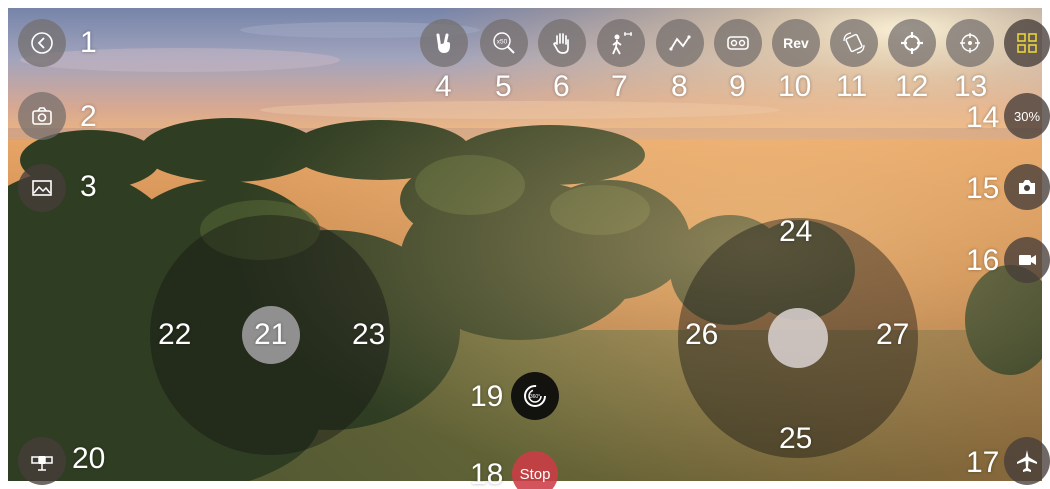 This screenshot has width=1050, height=489. I want to click on callout-7: 7, so click(619, 86).